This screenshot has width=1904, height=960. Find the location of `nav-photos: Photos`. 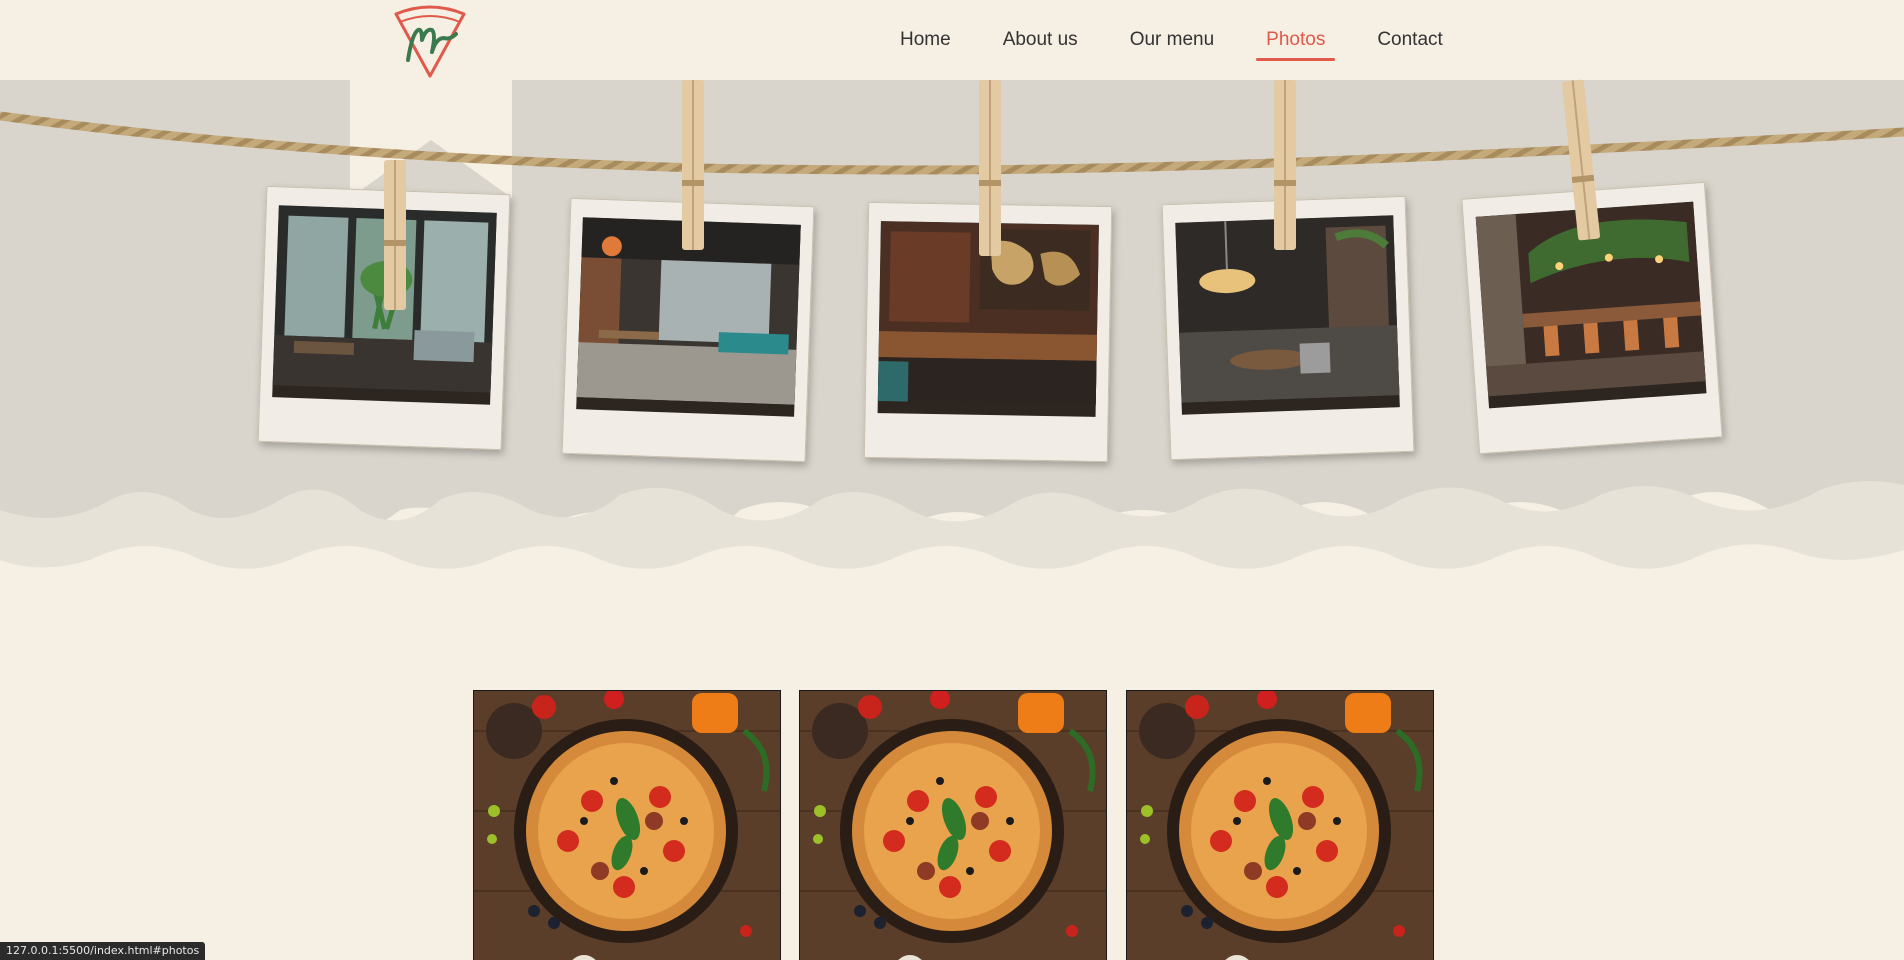

nav-photos: Photos is located at coordinates (1296, 40).